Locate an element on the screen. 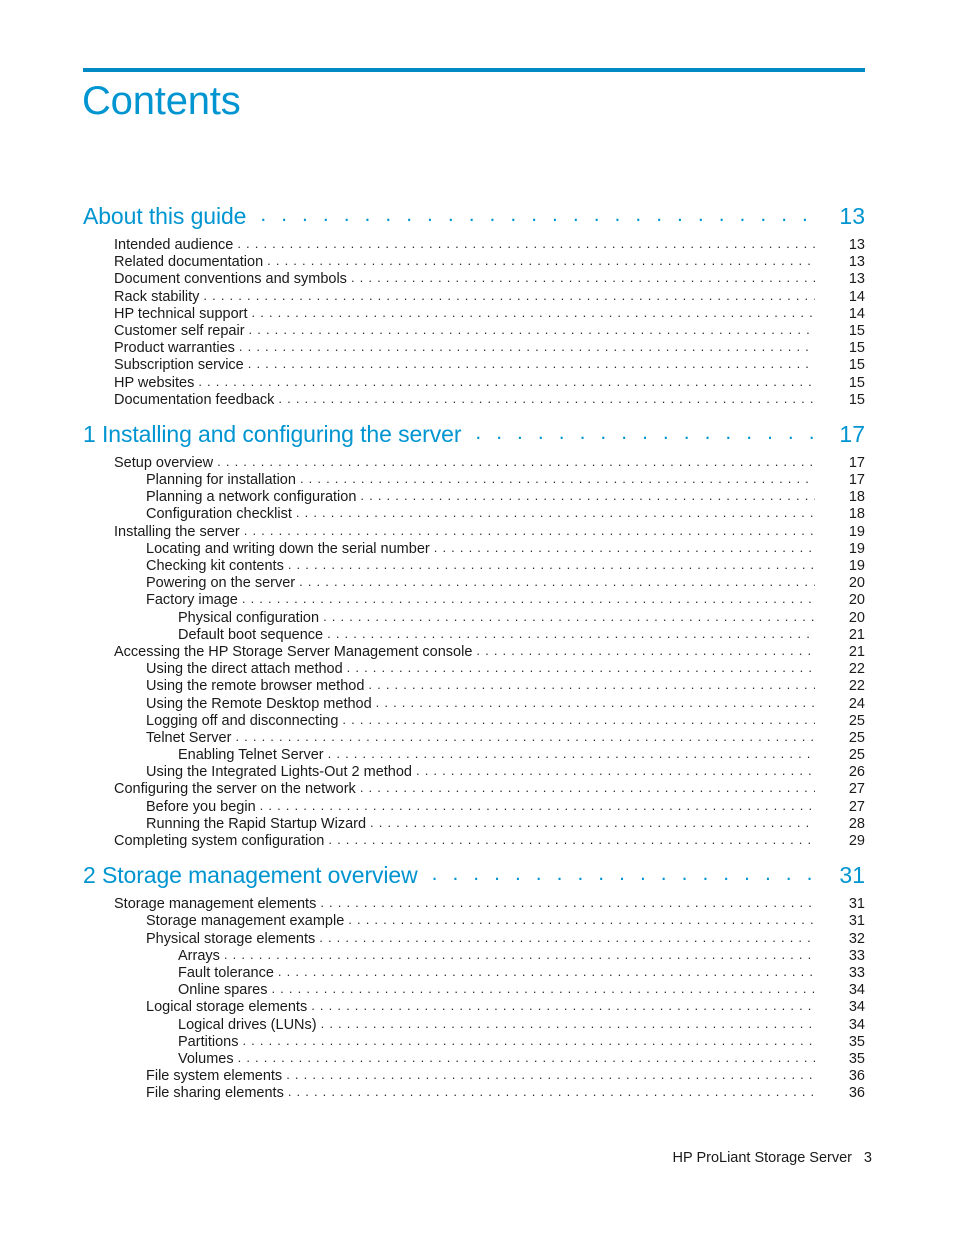  toc-entry-label: Documentation feedback is located at coordinates (194, 399).